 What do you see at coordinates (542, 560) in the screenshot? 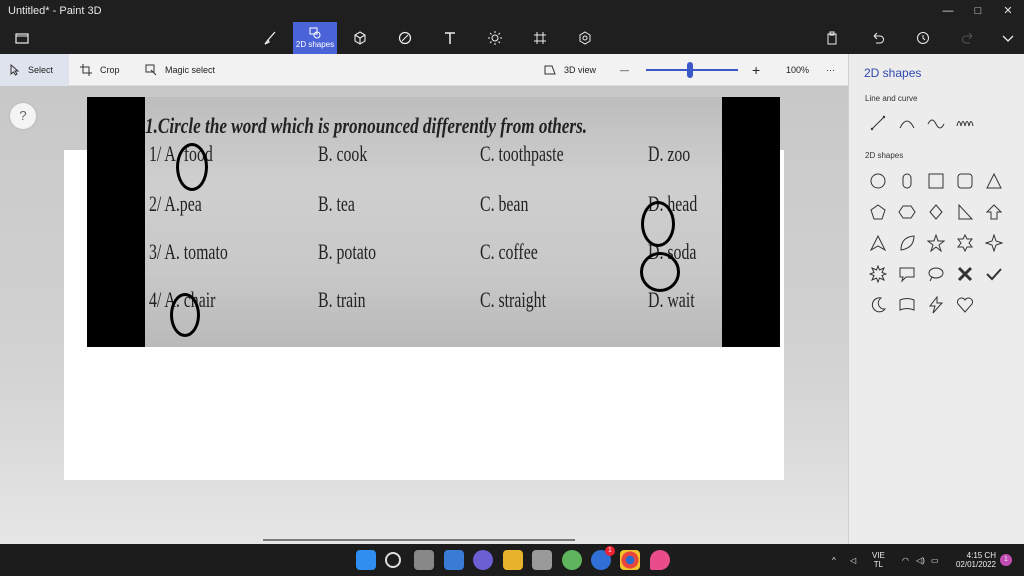
I see `calculator-icon` at bounding box center [542, 560].